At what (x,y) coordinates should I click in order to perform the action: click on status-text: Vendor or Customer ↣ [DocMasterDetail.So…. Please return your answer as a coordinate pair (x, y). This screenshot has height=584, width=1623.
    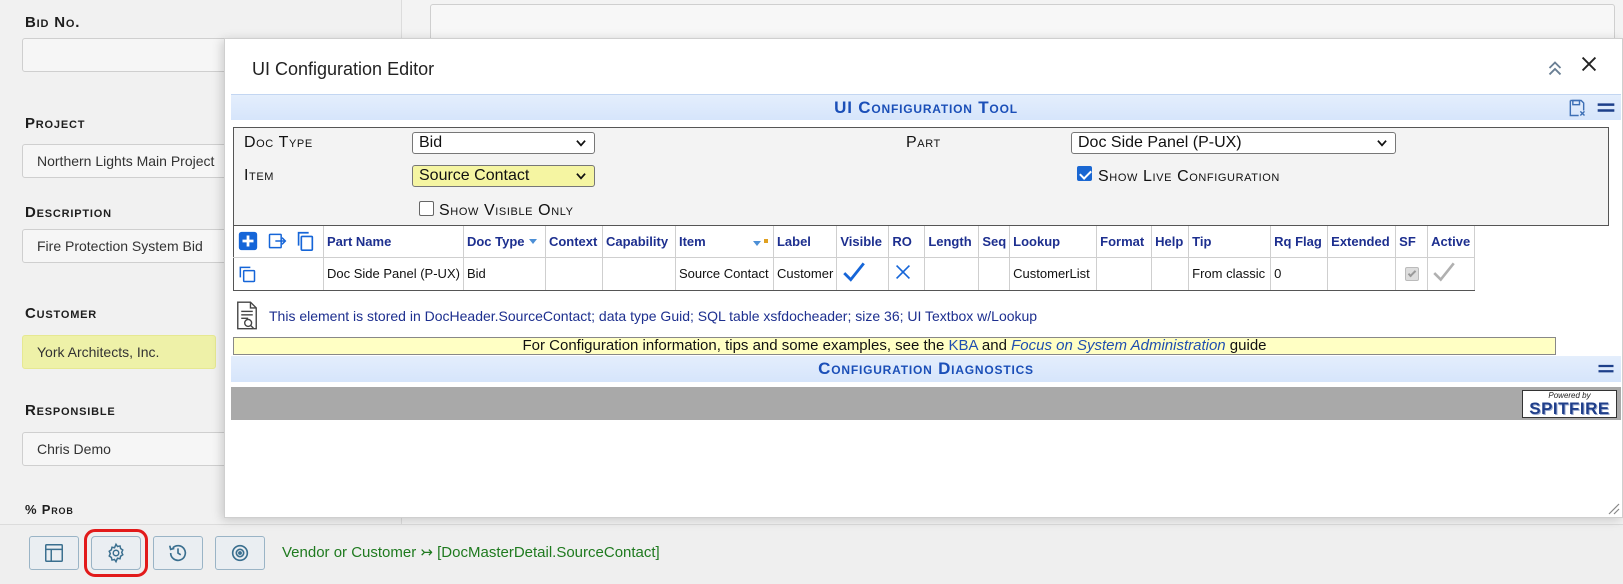
    Looking at the image, I should click on (471, 552).